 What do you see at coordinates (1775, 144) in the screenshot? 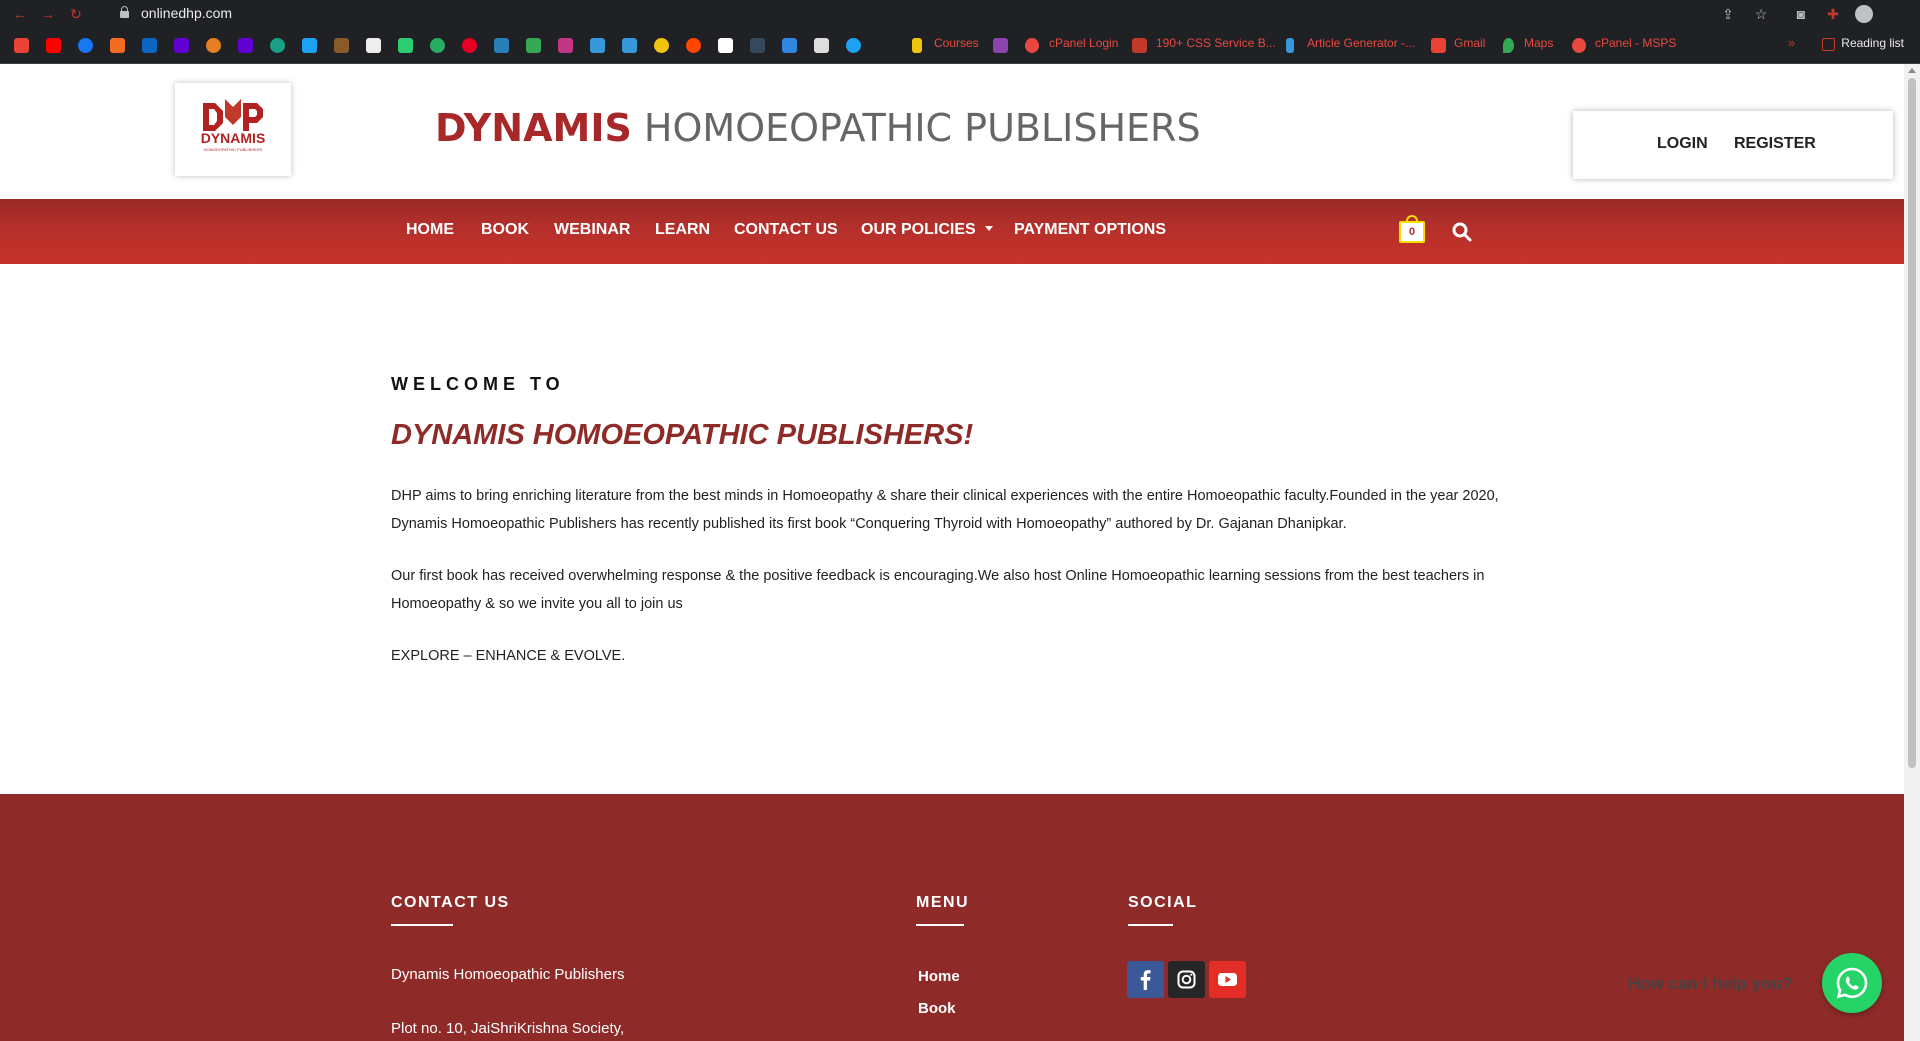
I see `register-link: REGISTER` at bounding box center [1775, 144].